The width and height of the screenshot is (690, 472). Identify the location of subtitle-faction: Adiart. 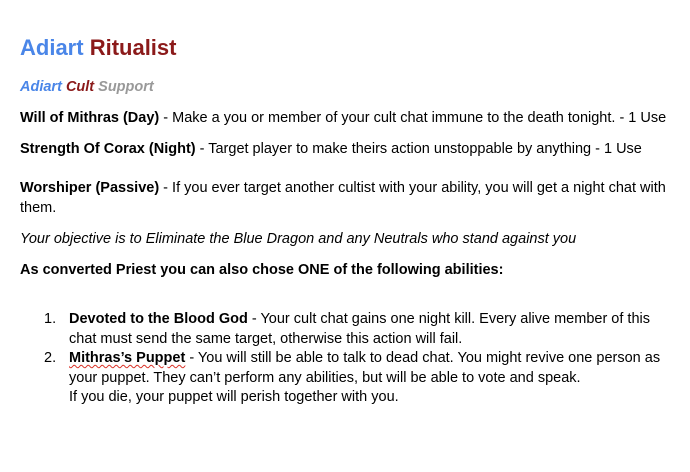
(41, 87).